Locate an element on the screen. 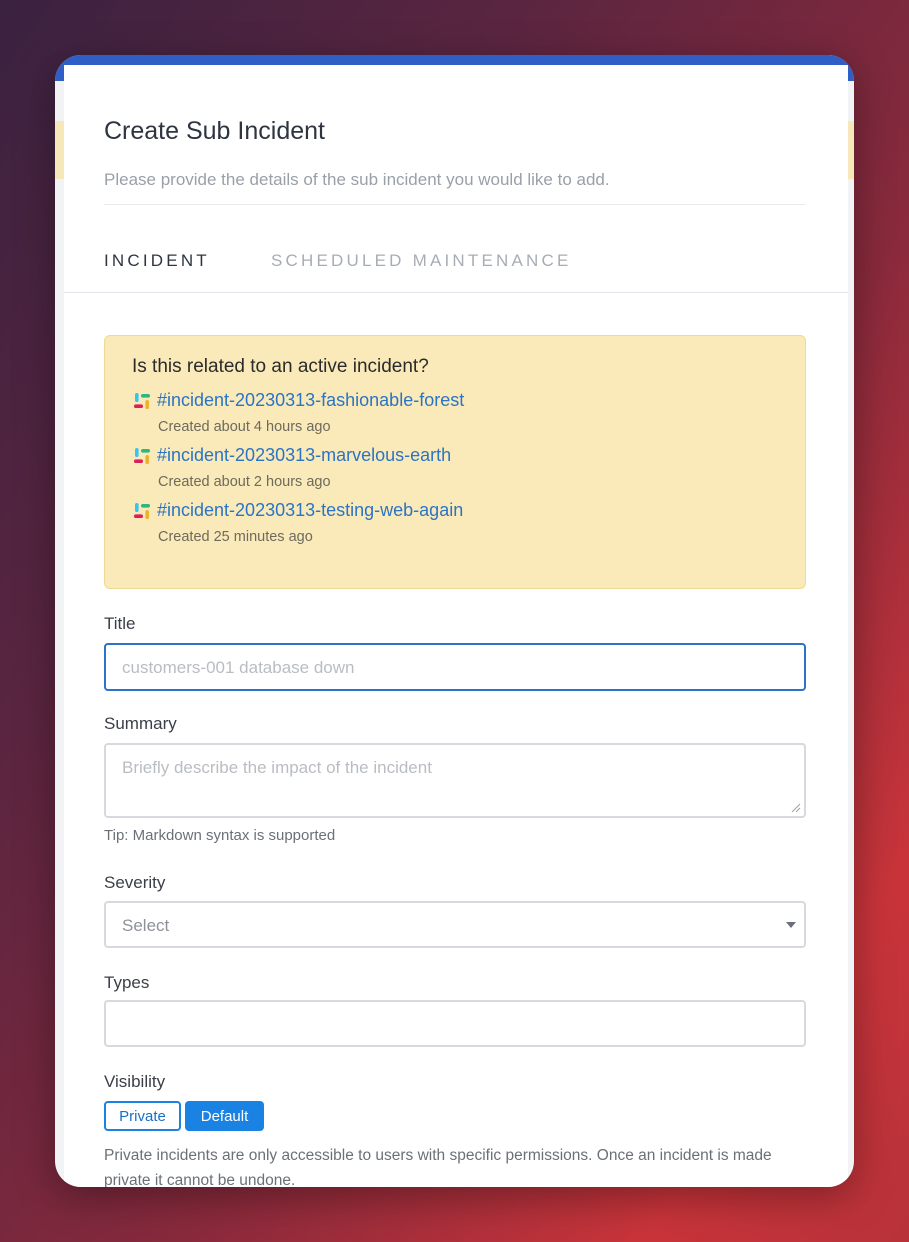 The image size is (909, 1242). markdown-tip: Tip: Markdown syntax is supported is located at coordinates (220, 835).